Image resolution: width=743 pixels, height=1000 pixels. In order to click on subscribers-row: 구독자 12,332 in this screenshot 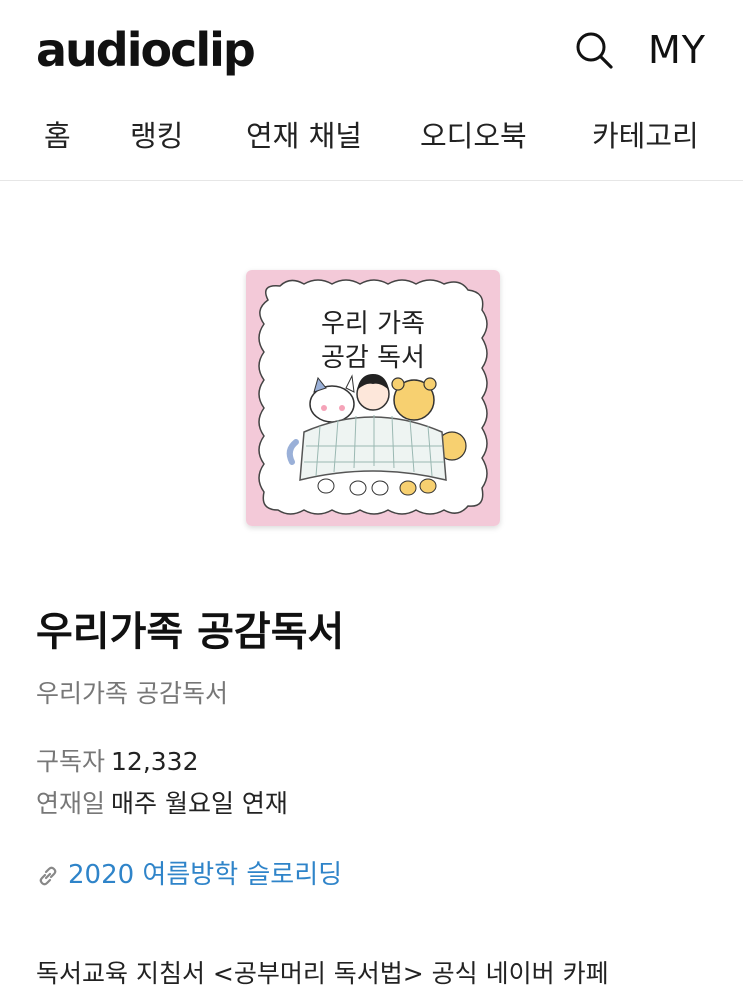, I will do `click(117, 762)`.